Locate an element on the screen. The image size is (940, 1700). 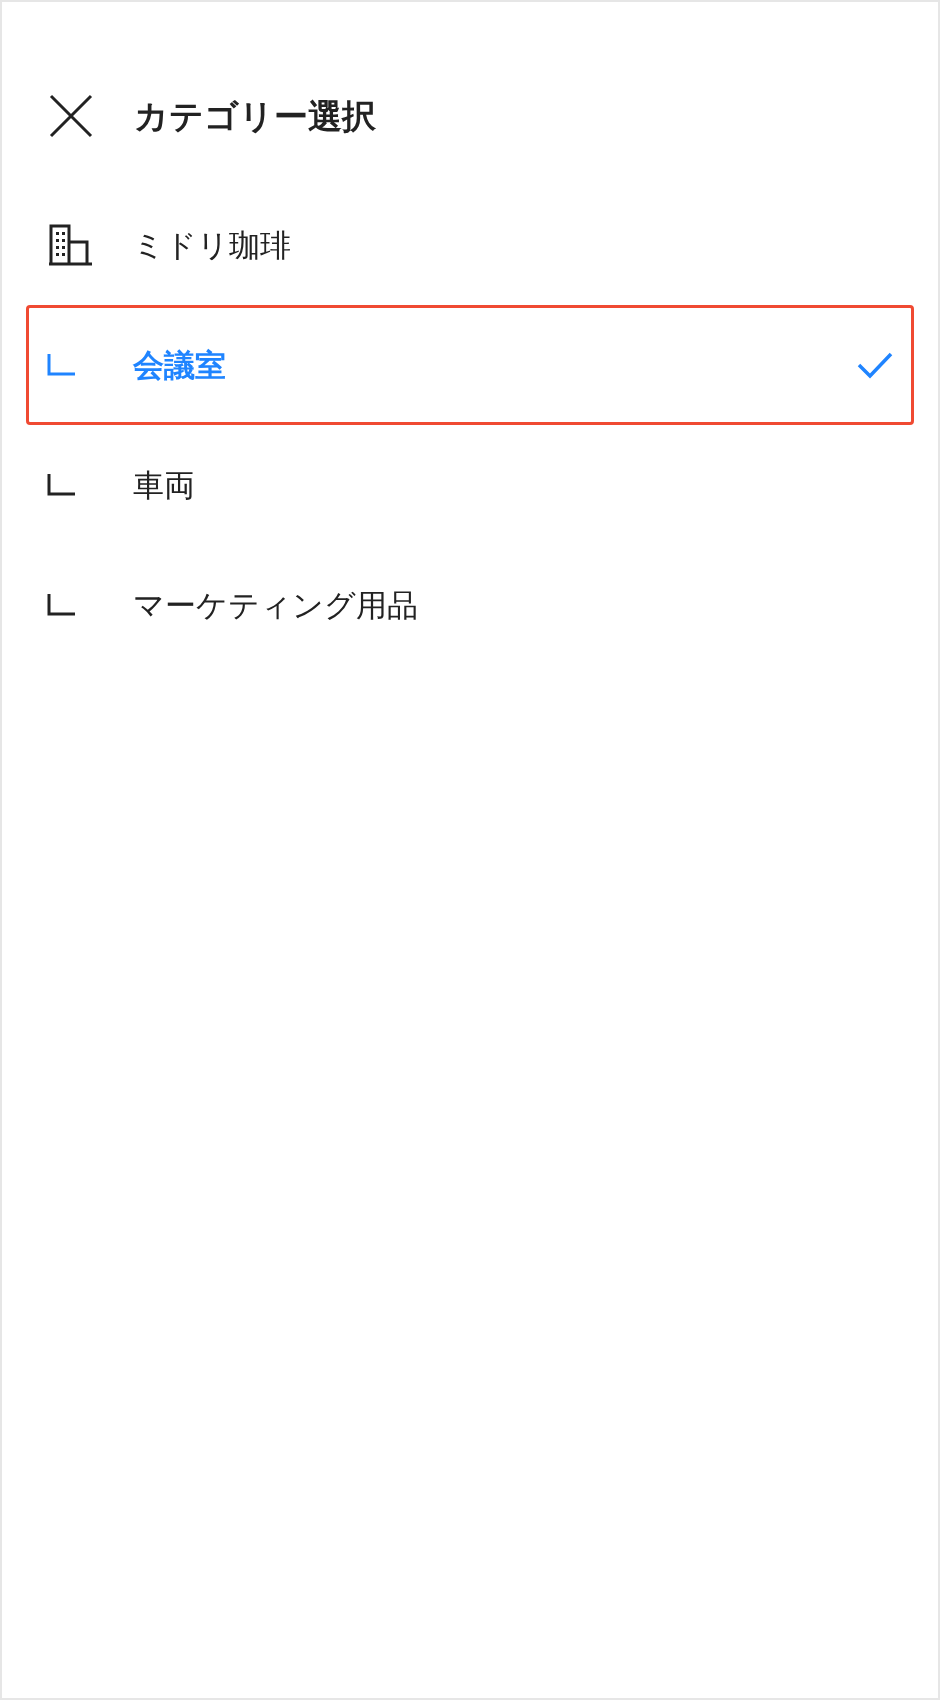
category-item: ミドリ珈琲 is located at coordinates (470, 245).